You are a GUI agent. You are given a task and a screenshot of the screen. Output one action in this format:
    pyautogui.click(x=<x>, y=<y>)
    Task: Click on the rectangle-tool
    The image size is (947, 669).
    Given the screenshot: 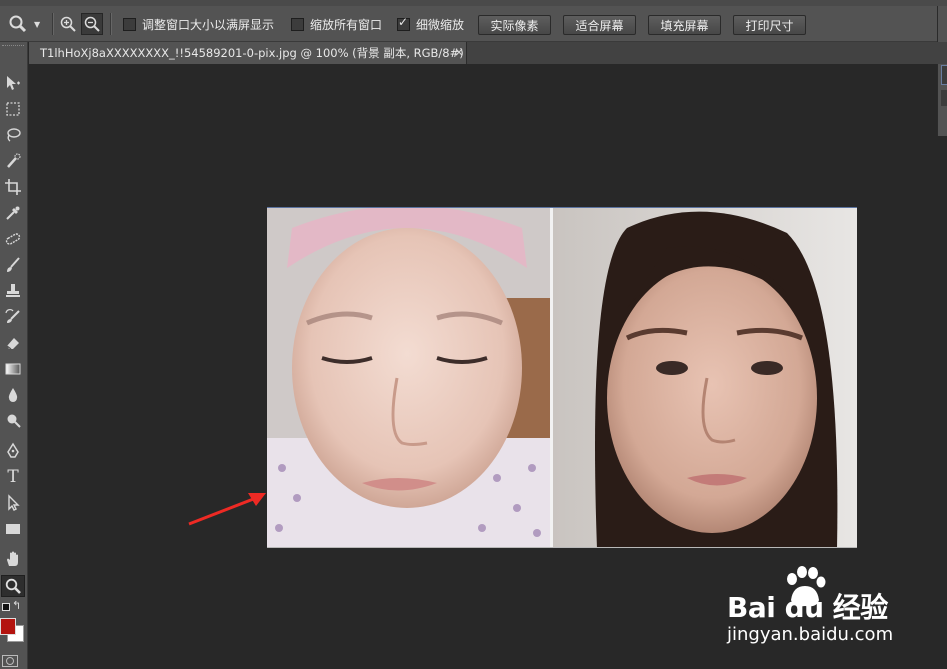 What is the action you would take?
    pyautogui.click(x=13, y=529)
    